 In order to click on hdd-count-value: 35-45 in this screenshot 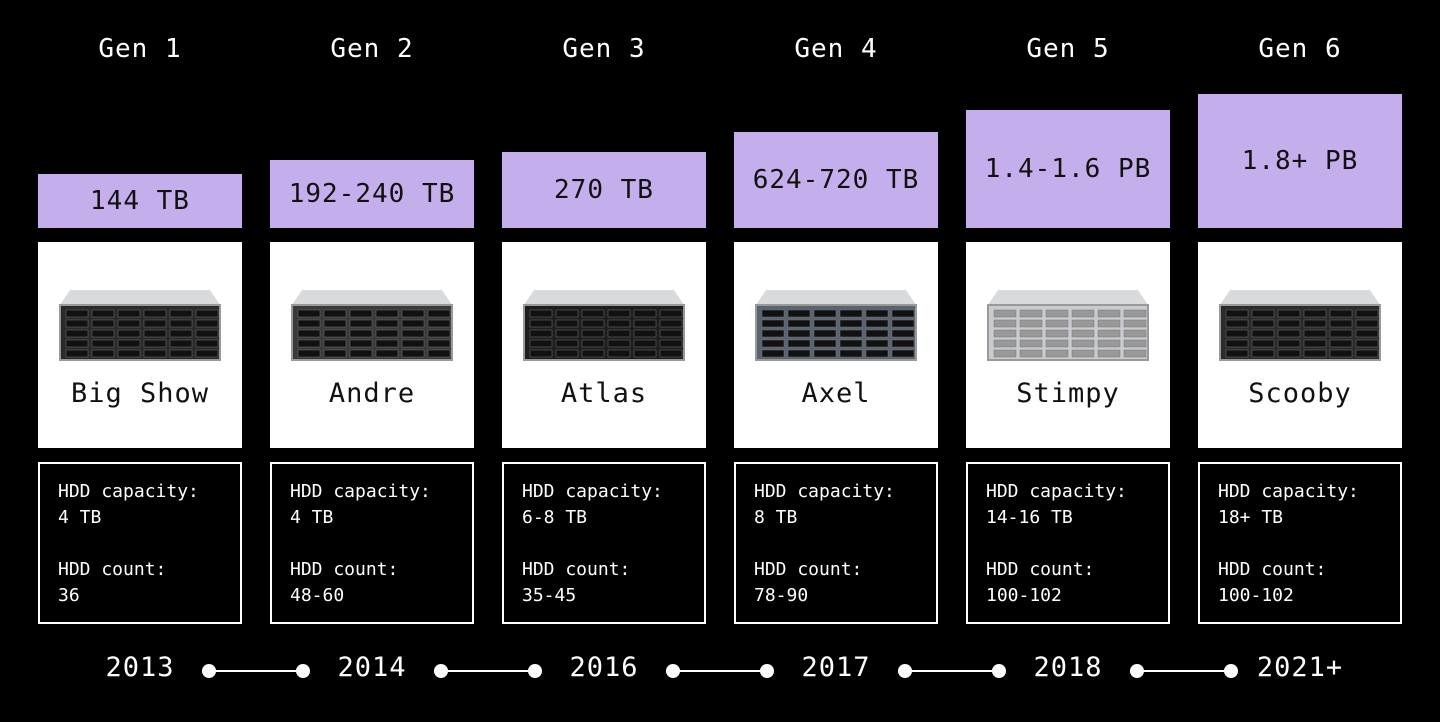, I will do `click(549, 595)`.